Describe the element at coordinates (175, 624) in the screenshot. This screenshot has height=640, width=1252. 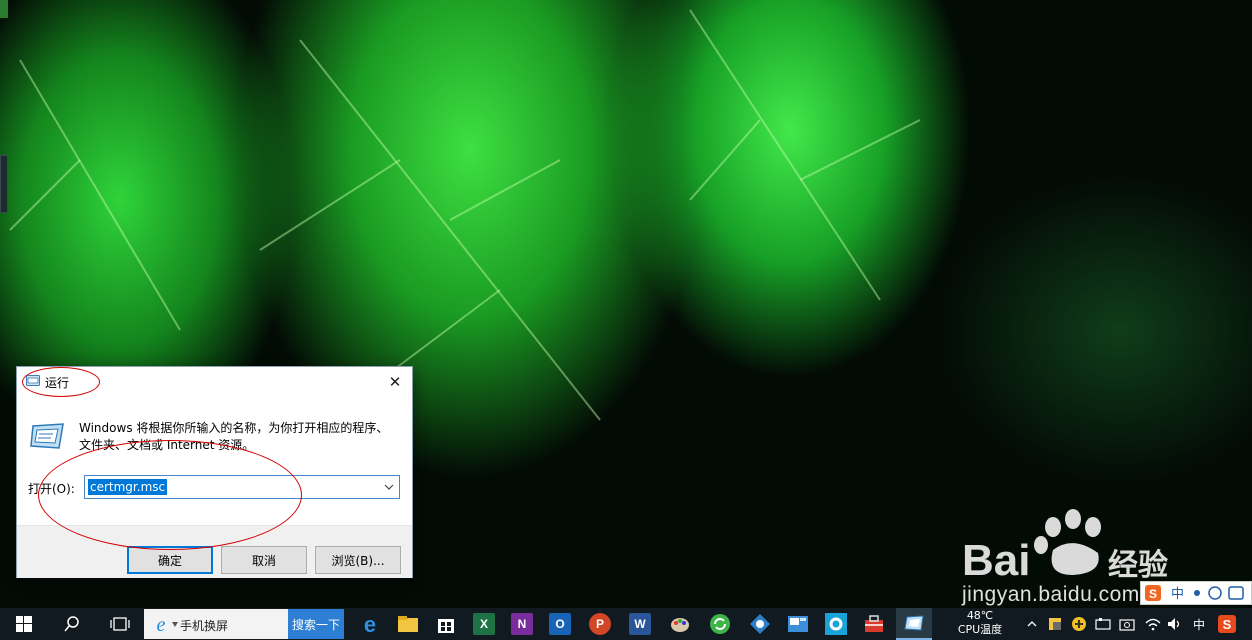
I see `dropdown-arrow-icon` at that location.